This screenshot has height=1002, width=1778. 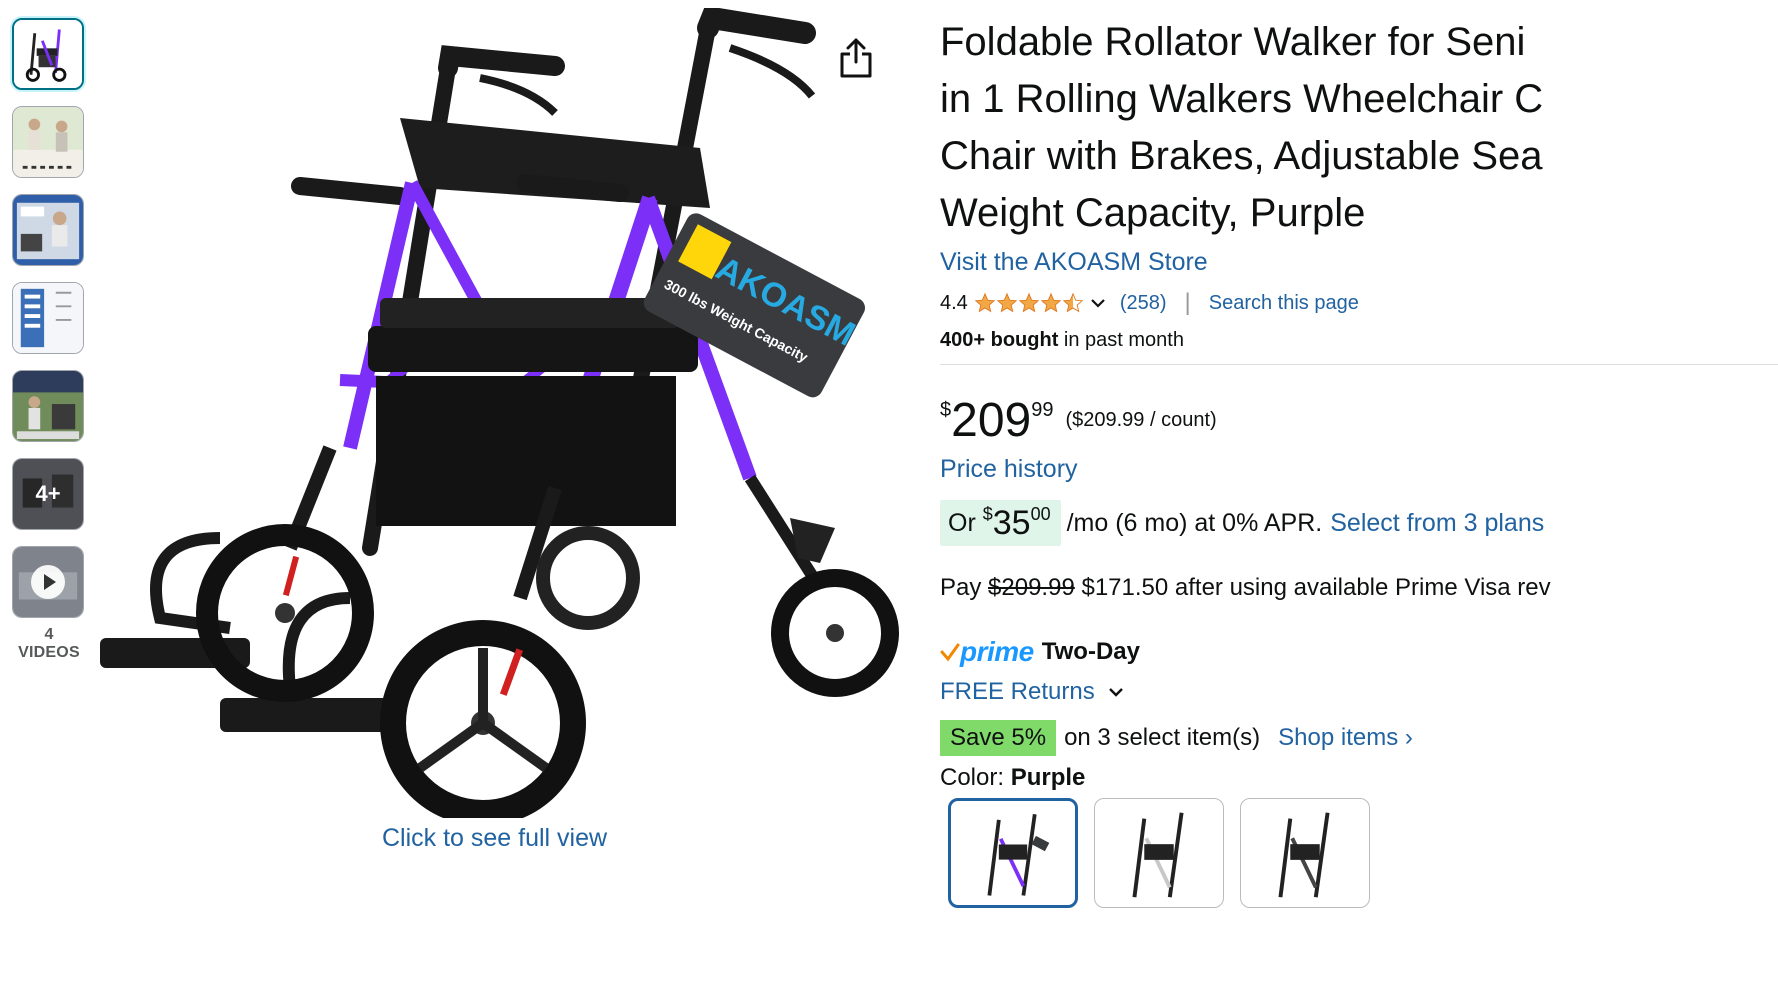 I want to click on color-value: Purple, so click(x=1048, y=777).